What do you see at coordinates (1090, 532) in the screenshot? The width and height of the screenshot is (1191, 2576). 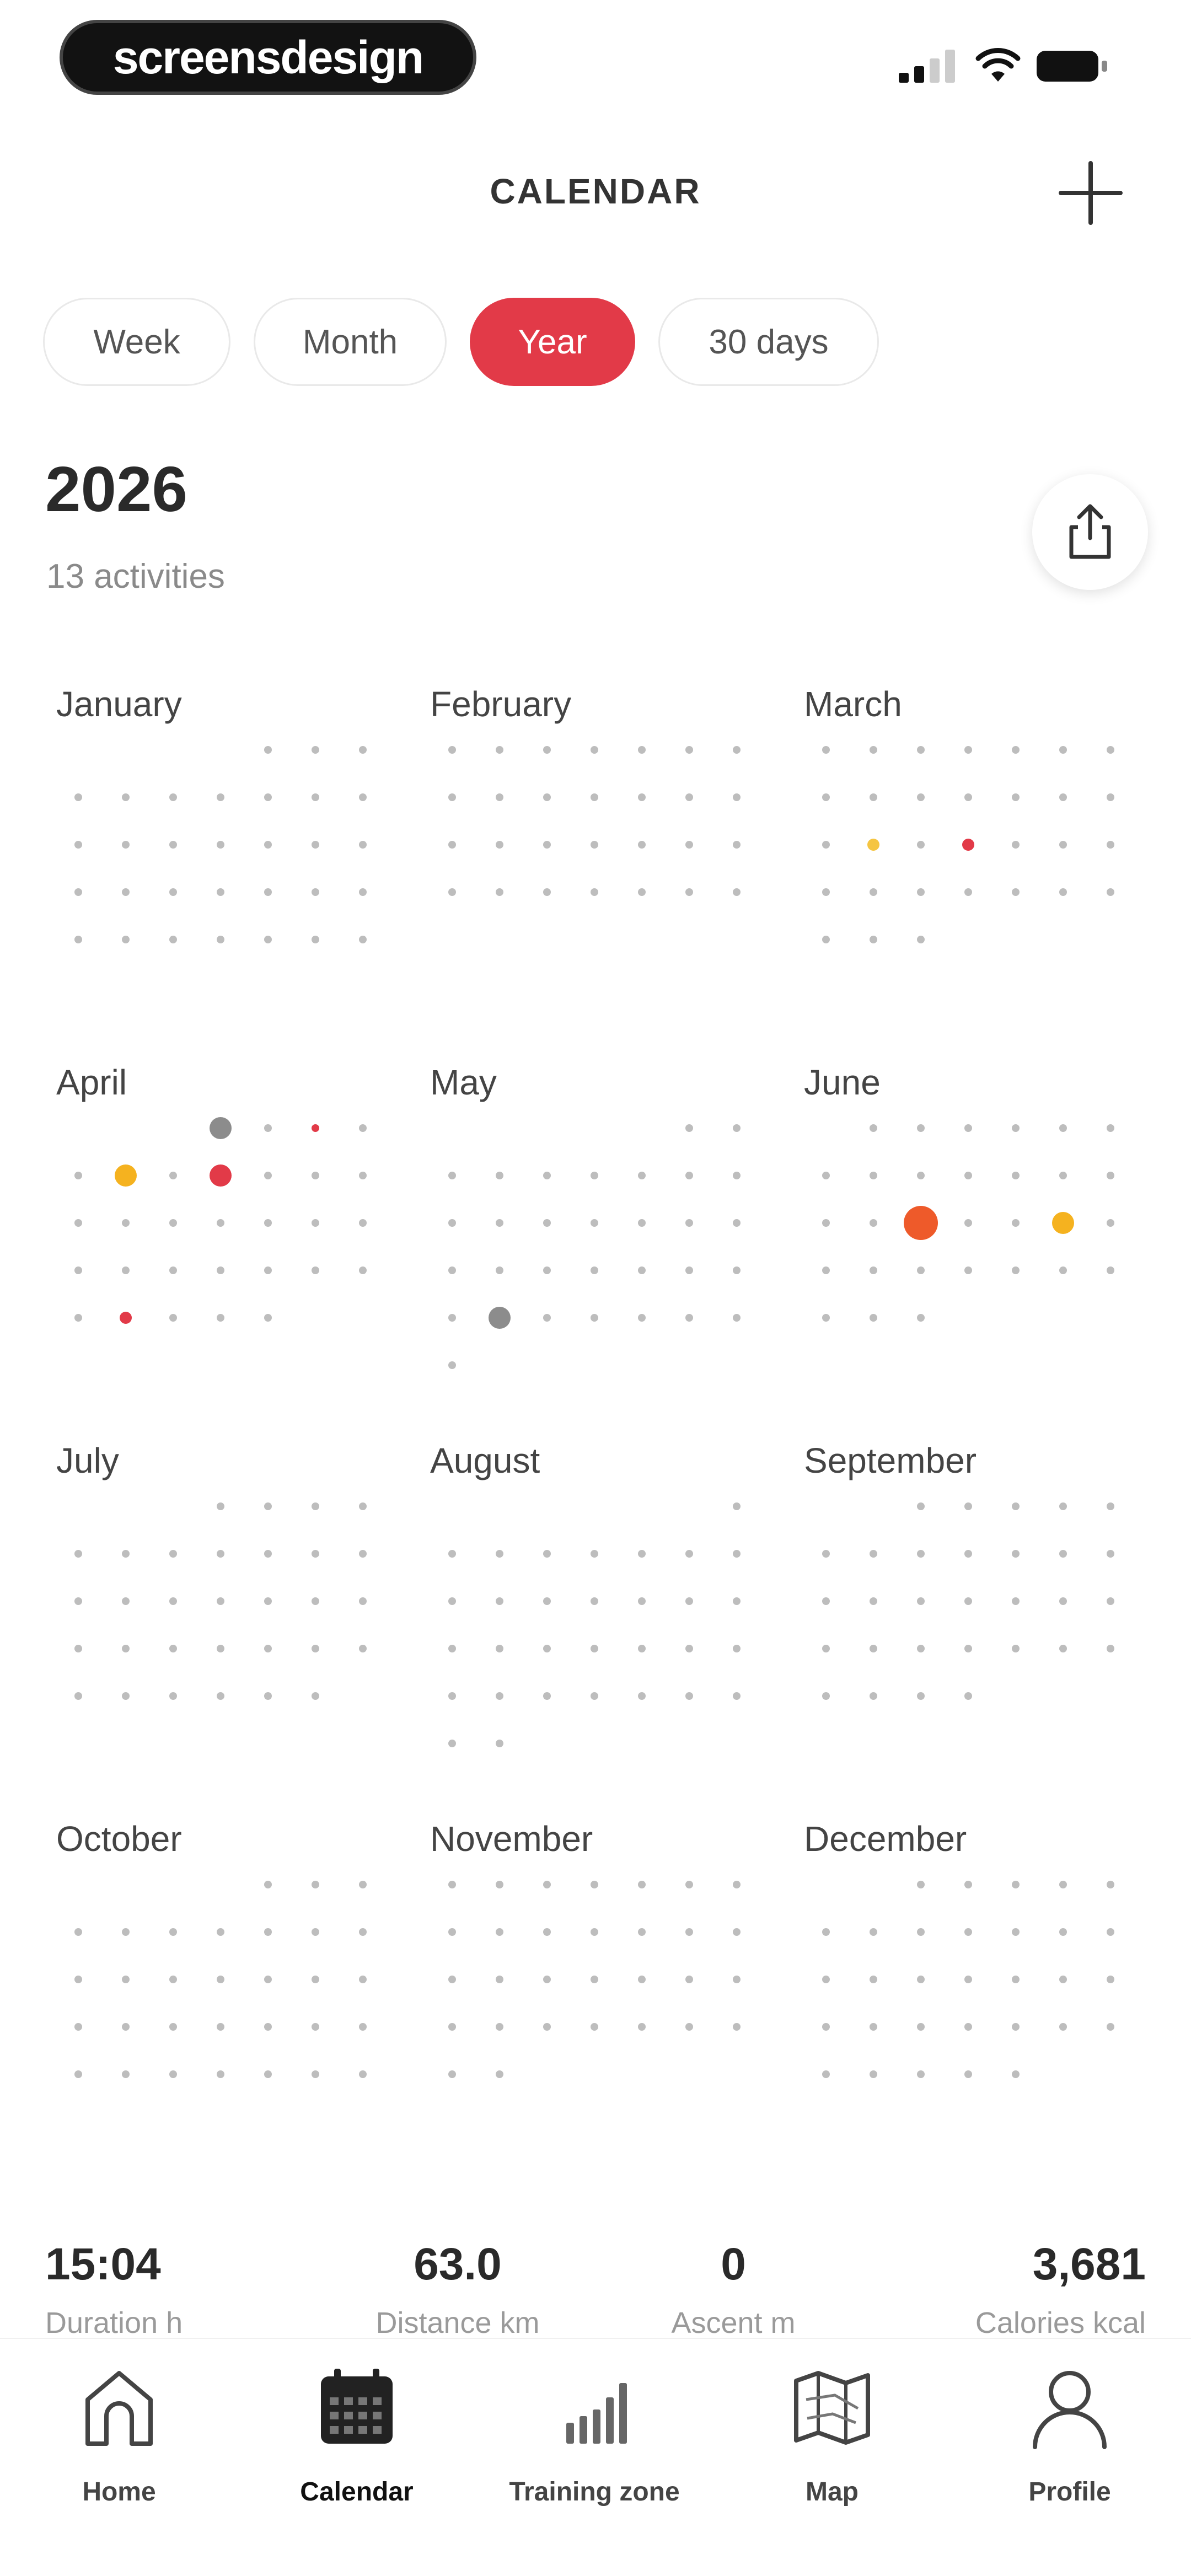 I see `share-button` at bounding box center [1090, 532].